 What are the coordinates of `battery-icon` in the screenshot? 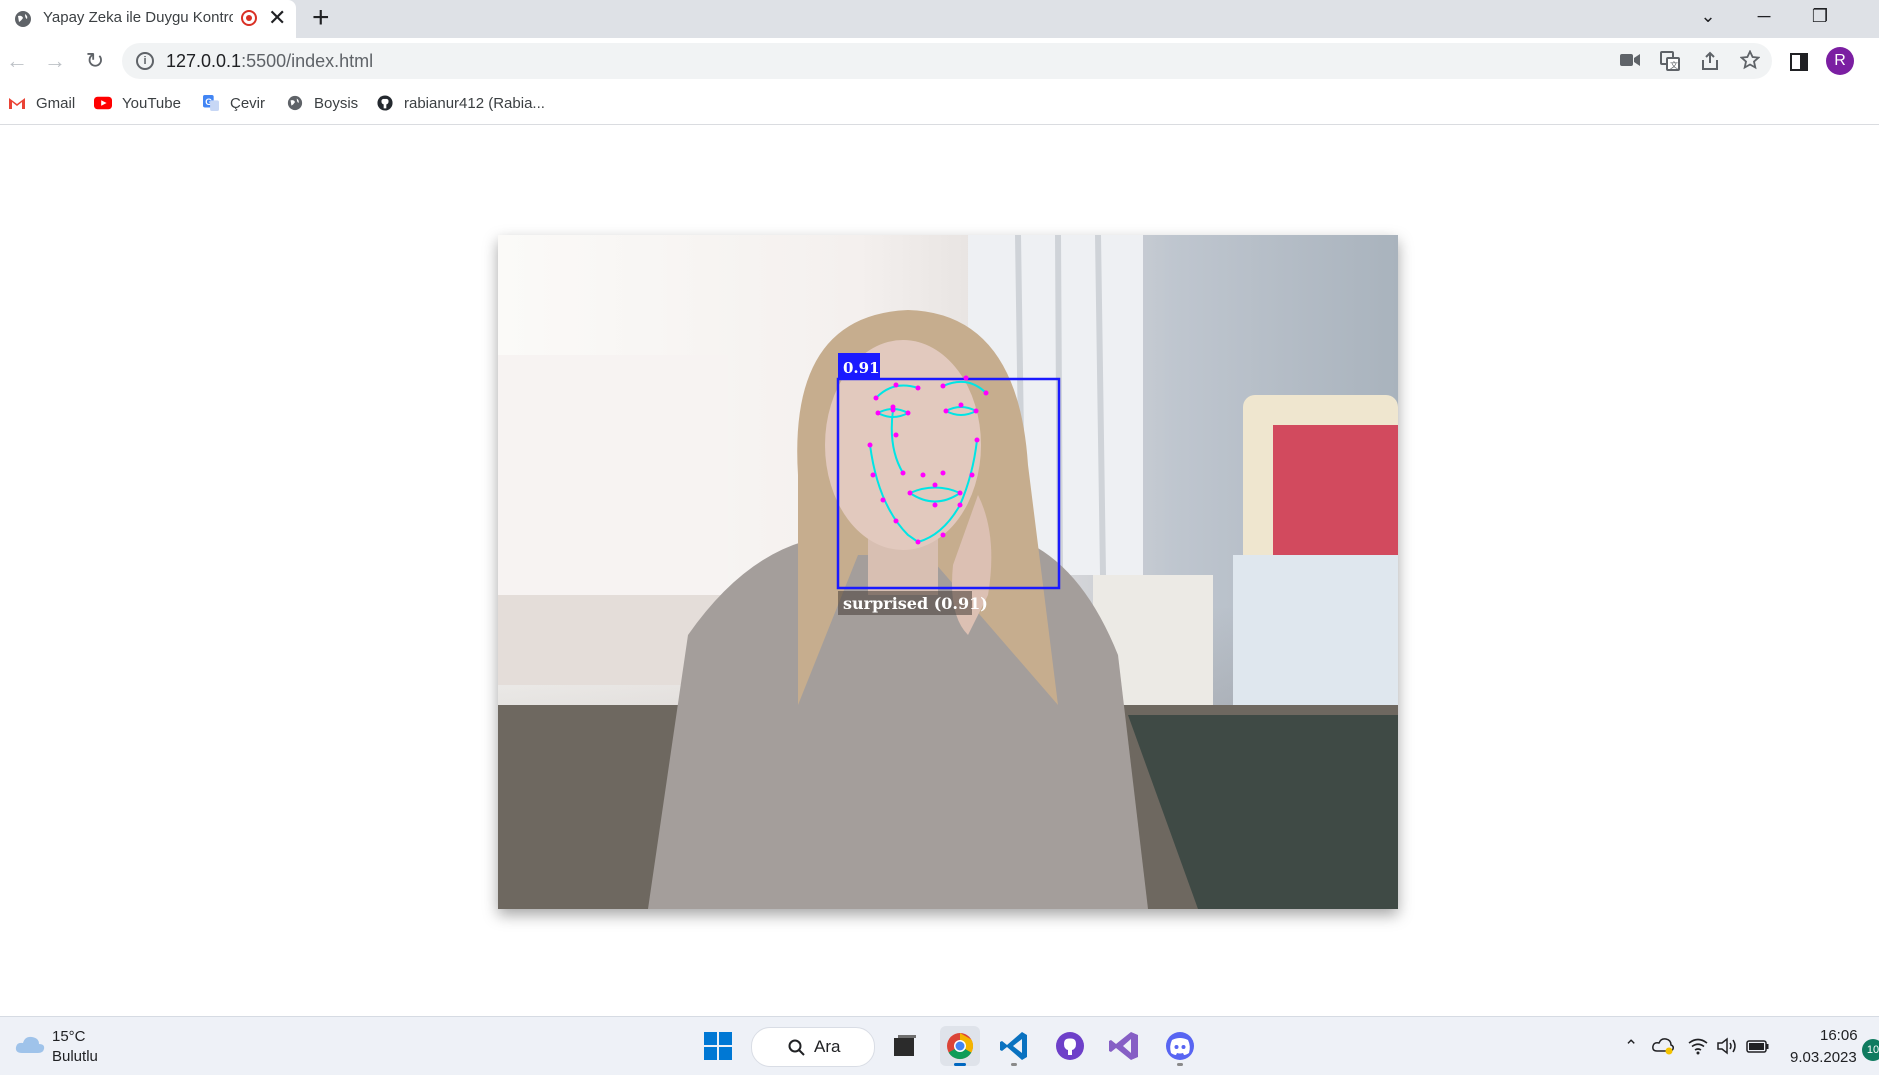 It's located at (1758, 1046).